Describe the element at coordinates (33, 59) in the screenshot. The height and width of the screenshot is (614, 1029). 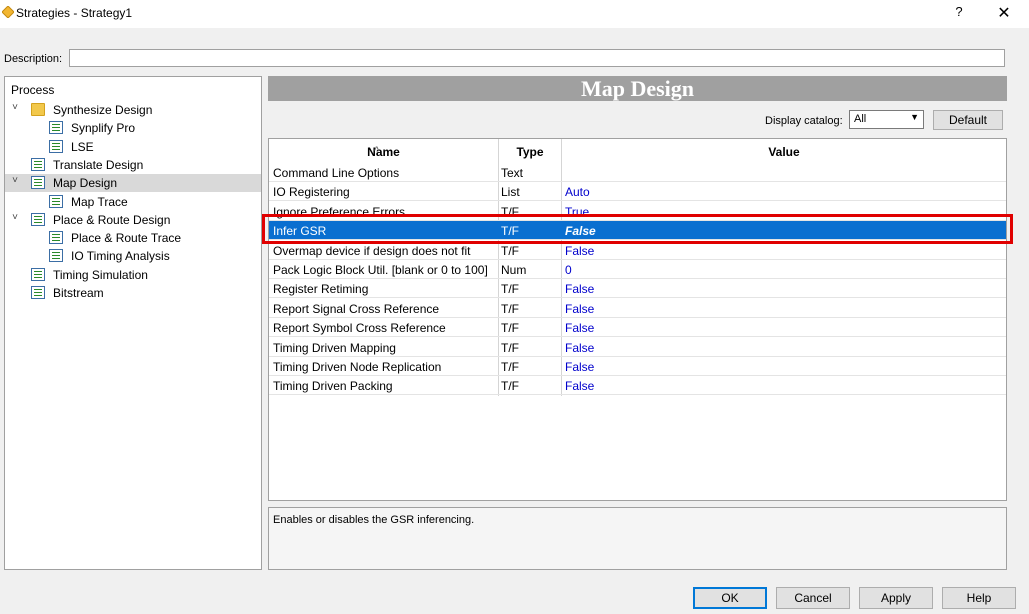
I see `description-label: Description:` at that location.